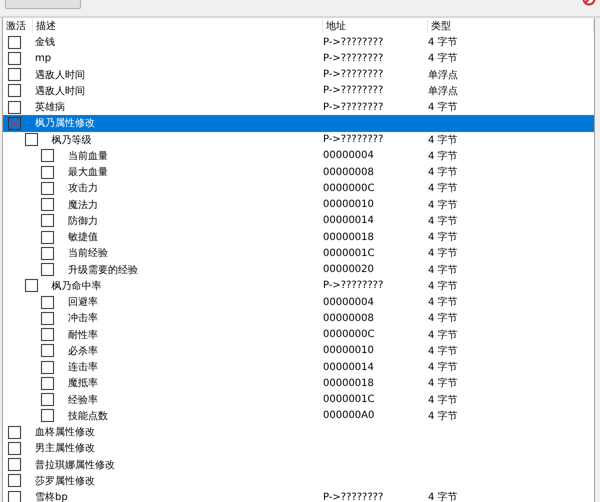  Describe the element at coordinates (65, 481) in the screenshot. I see `description-cell-text: 莎罗属性修改` at that location.